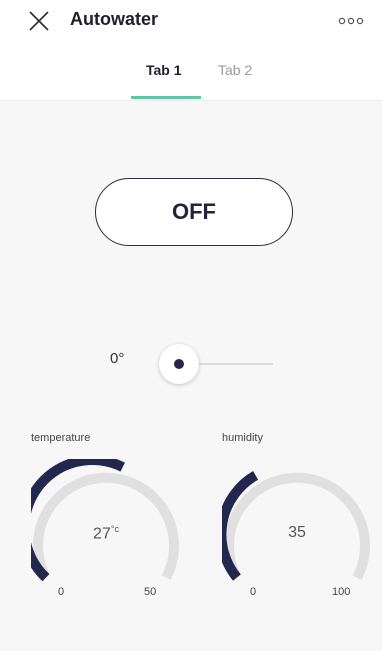  What do you see at coordinates (235, 76) in the screenshot?
I see `tab-2: Tab 2` at bounding box center [235, 76].